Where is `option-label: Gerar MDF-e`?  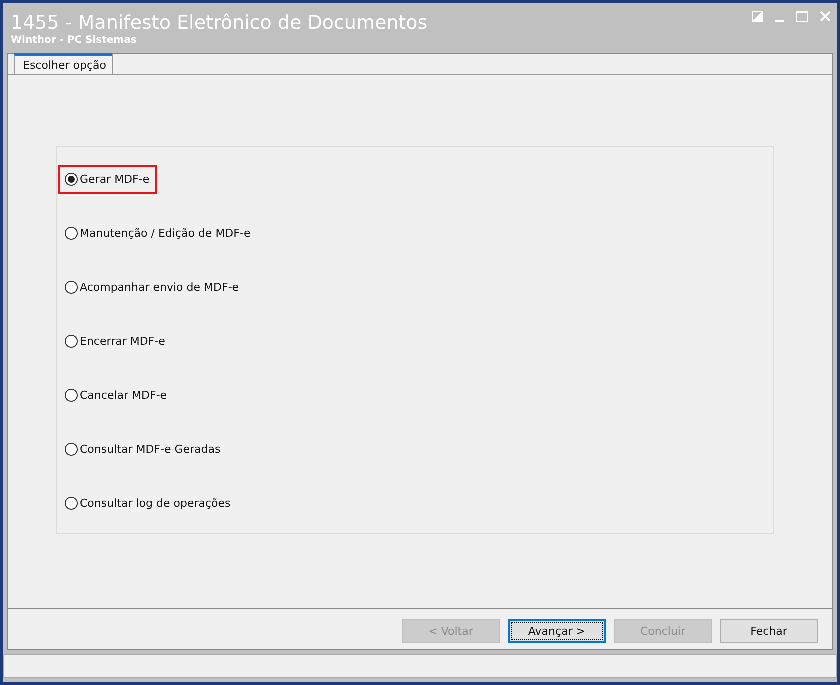
option-label: Gerar MDF-e is located at coordinates (115, 179).